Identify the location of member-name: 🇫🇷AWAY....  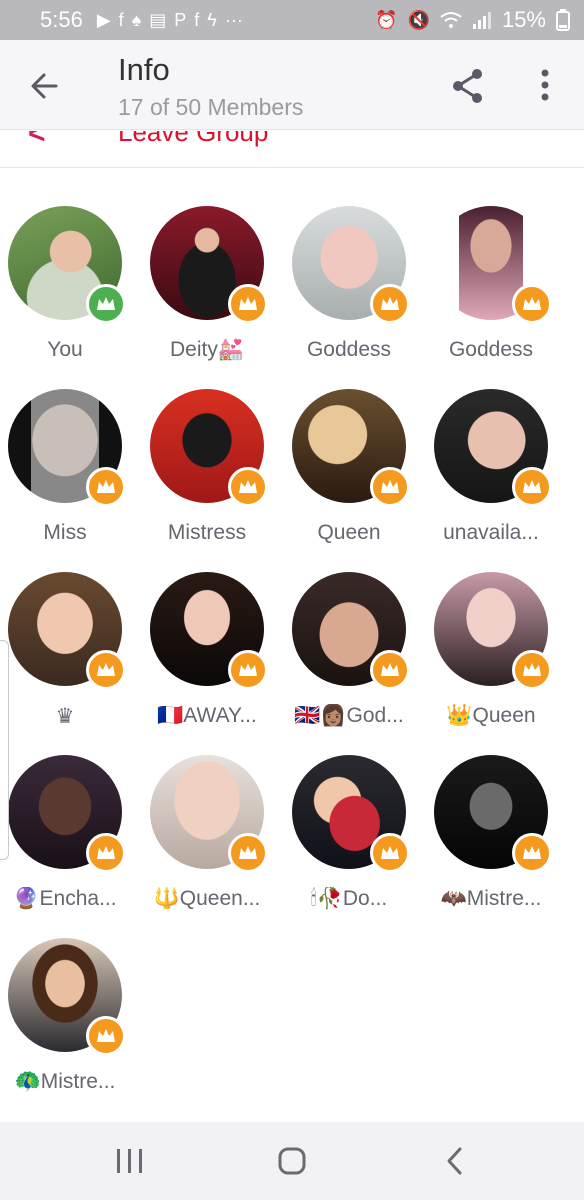
(207, 715).